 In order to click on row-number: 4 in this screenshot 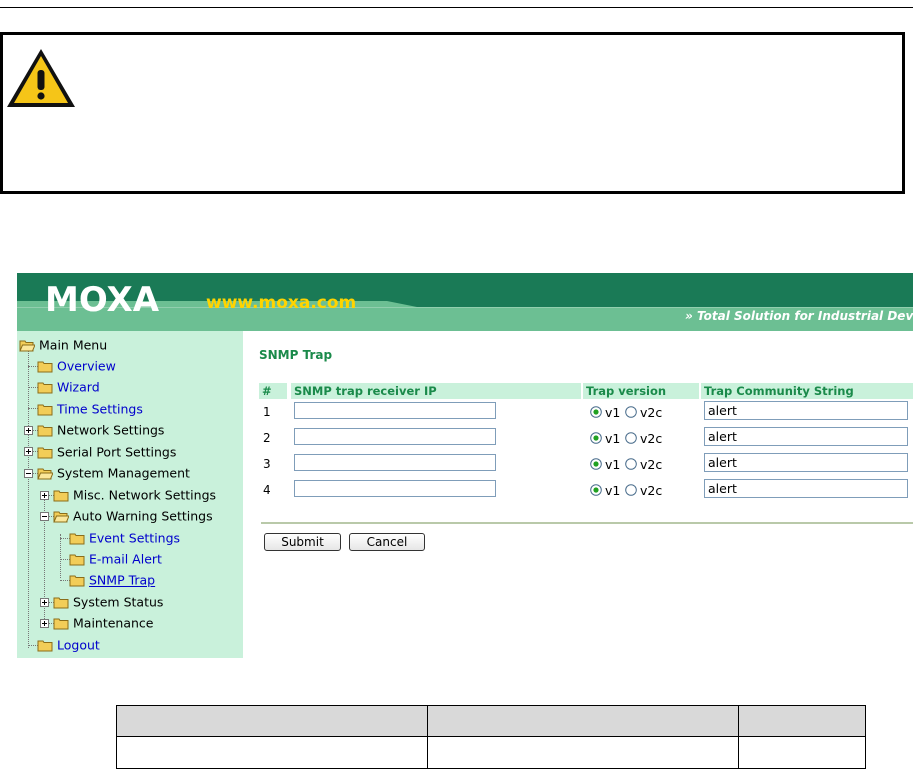, I will do `click(267, 490)`.